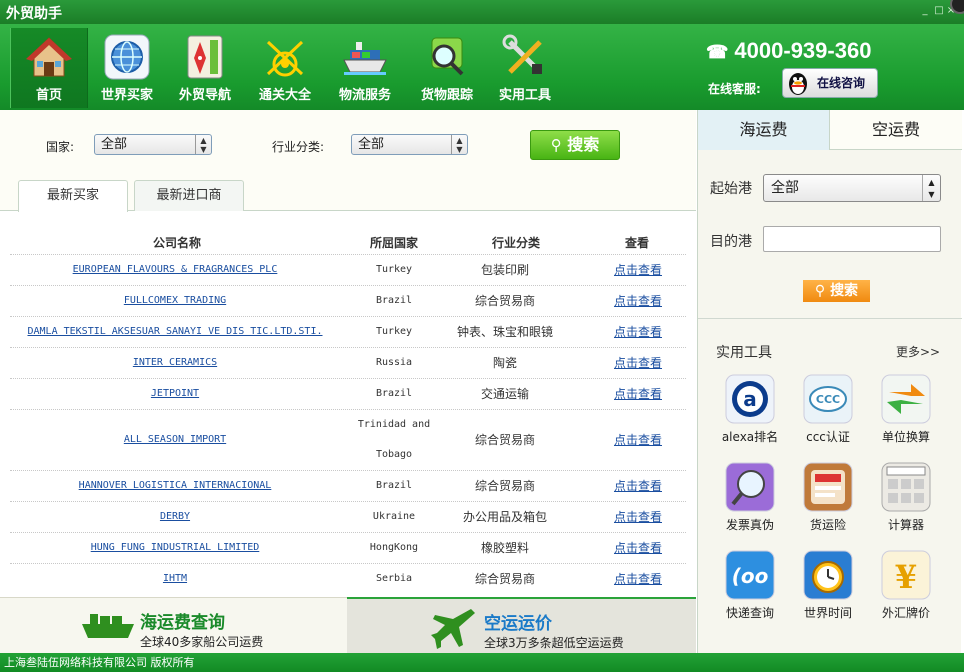 Image resolution: width=964 pixels, height=672 pixels. Describe the element at coordinates (939, 11) in the screenshot. I see `maximize-button: □` at that location.